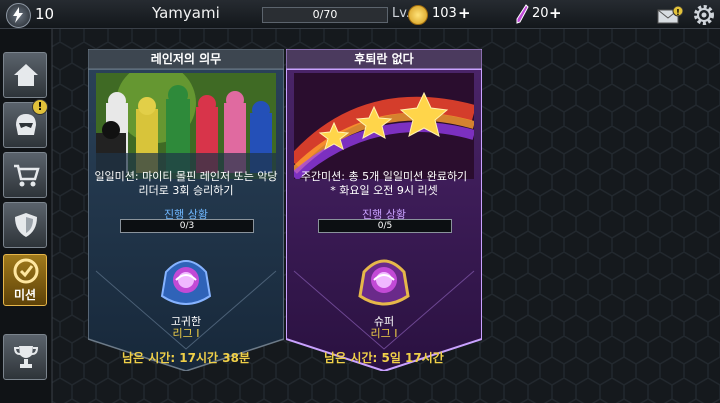 The image size is (720, 403). What do you see at coordinates (384, 358) in the screenshot?
I see `time-remaining: 남은 시간: 5일 17시간` at bounding box center [384, 358].